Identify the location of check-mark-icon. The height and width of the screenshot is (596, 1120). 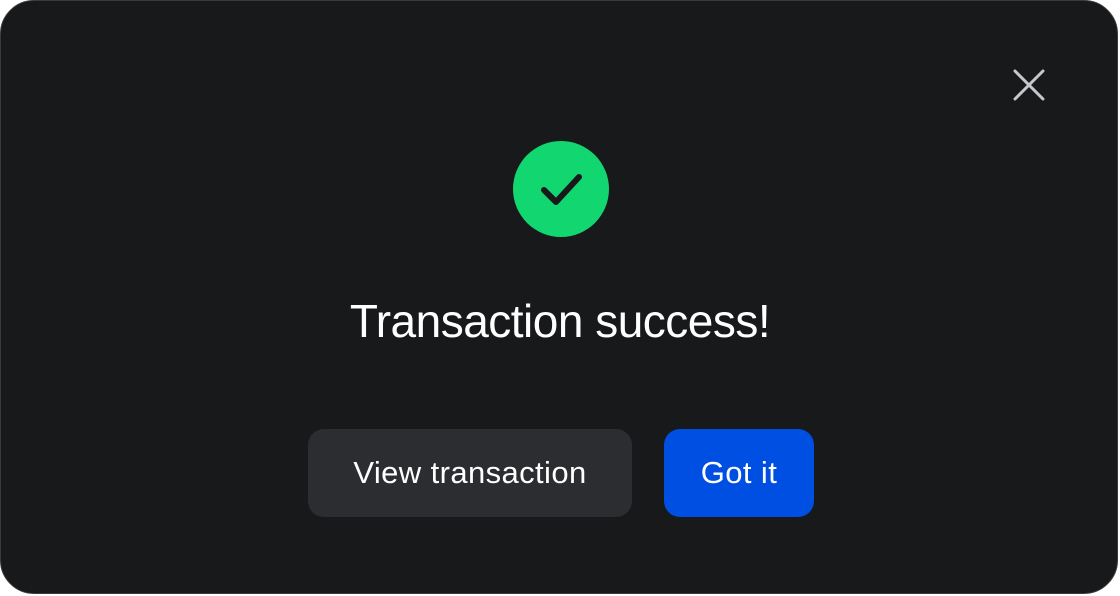
(561, 189).